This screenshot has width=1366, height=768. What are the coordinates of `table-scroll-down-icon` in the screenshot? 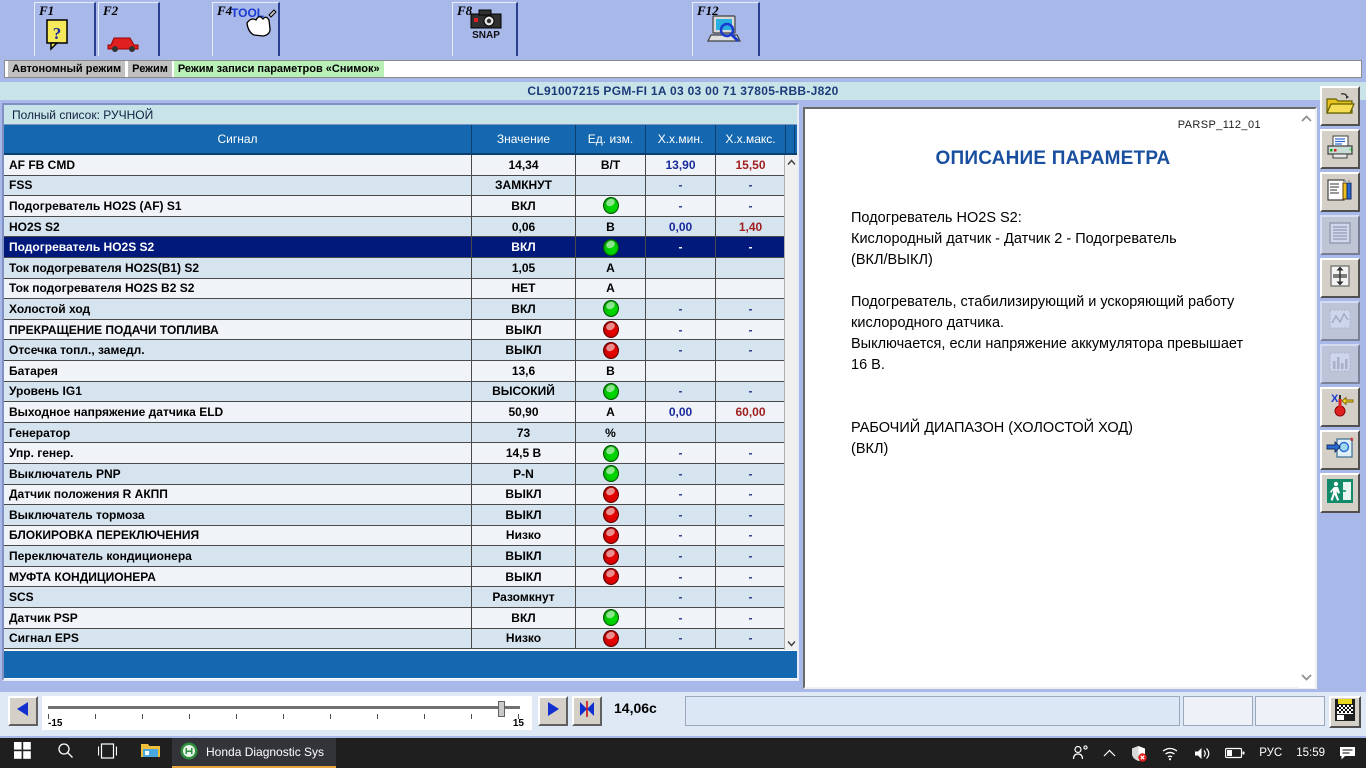 It's located at (791, 643).